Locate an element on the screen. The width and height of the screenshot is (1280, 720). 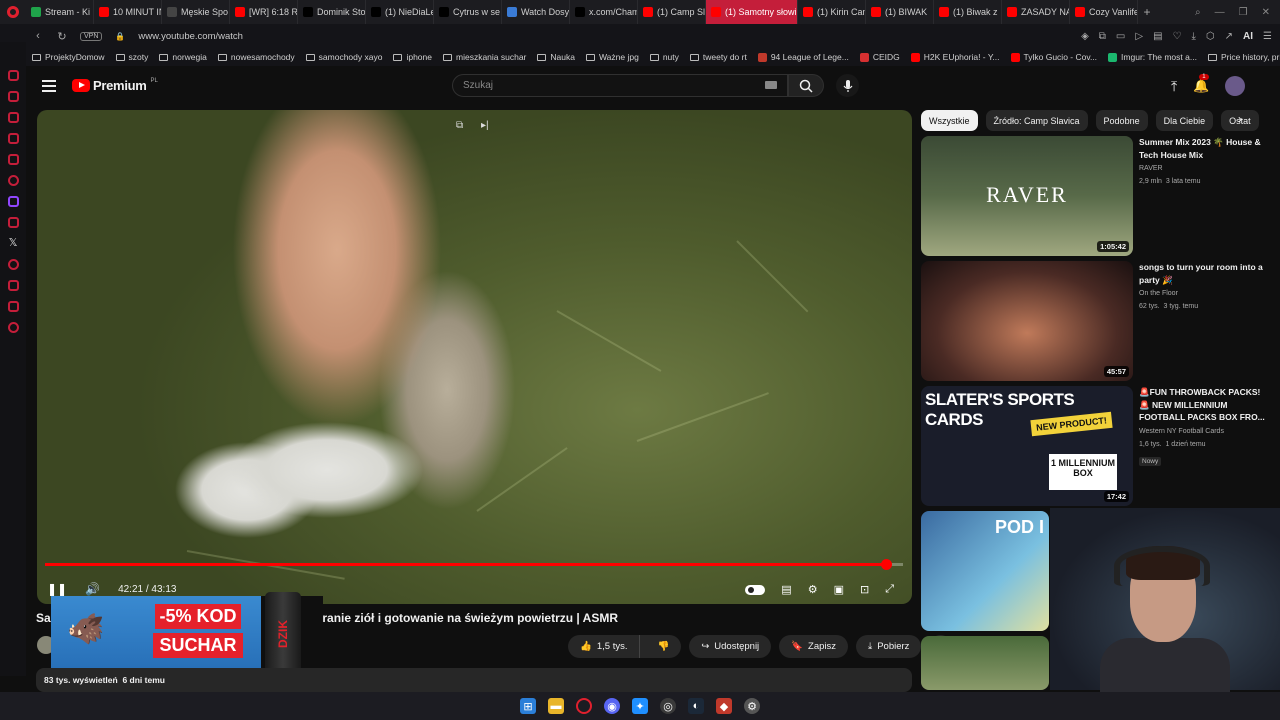
sidebar-media-icon is located at coordinates (13, 159).